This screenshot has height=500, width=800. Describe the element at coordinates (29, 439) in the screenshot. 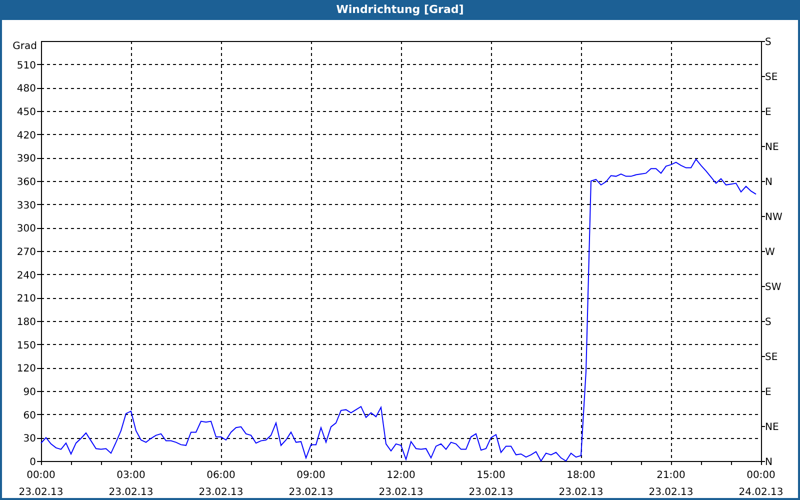

I see `y-axis-label: 30` at that location.